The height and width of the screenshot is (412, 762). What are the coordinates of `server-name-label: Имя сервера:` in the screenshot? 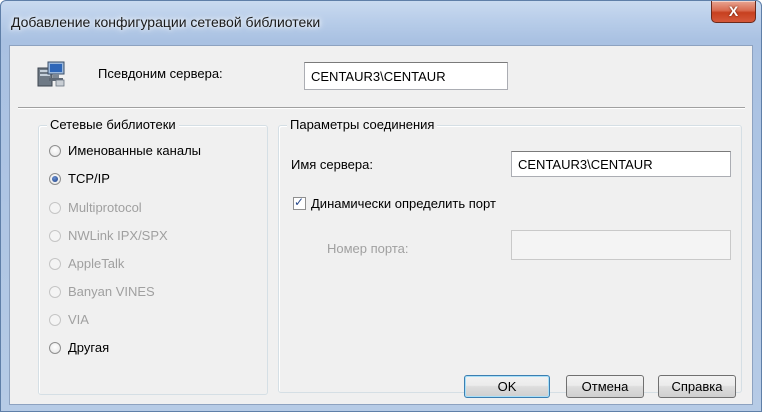 It's located at (332, 164).